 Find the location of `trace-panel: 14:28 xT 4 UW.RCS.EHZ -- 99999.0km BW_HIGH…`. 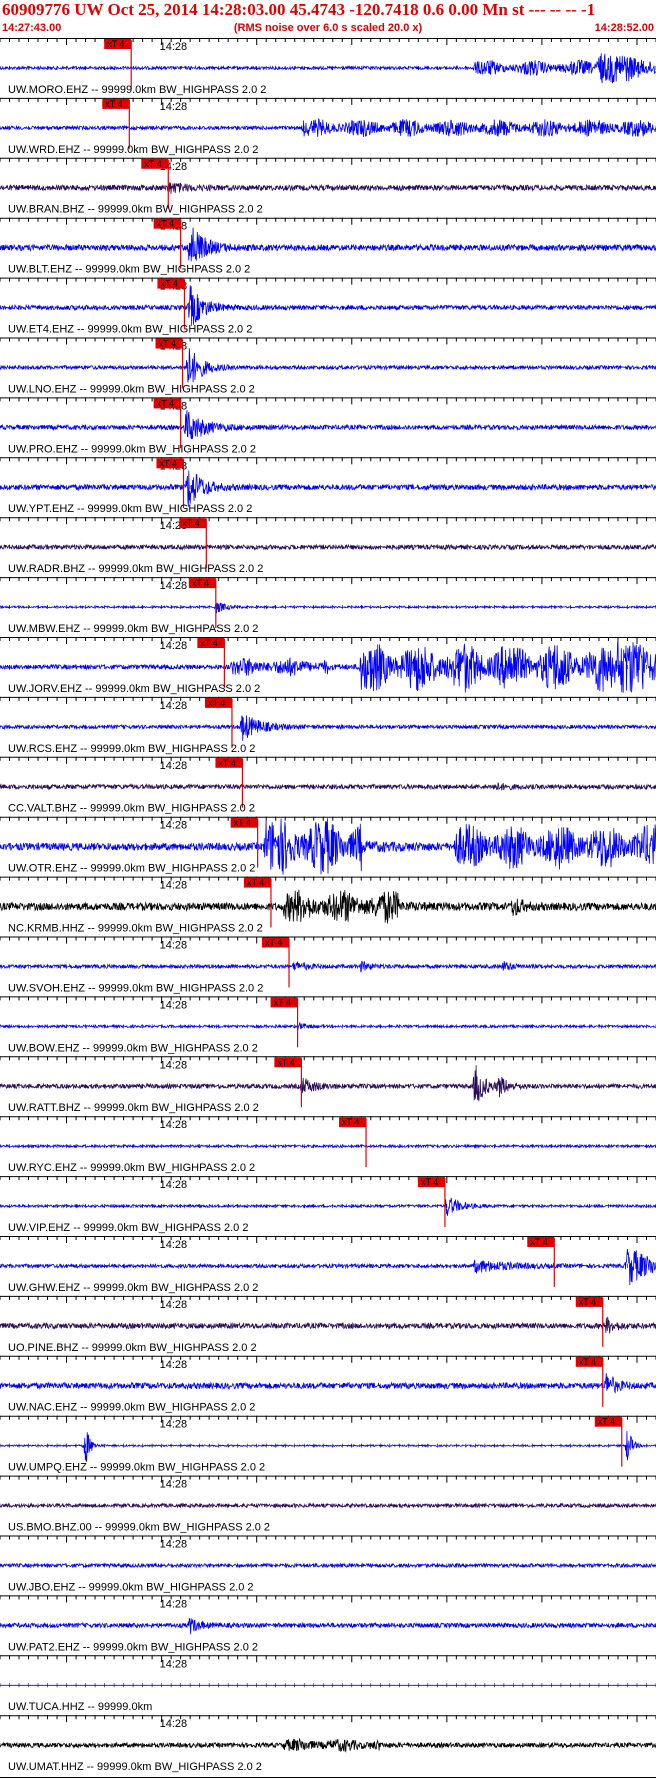

trace-panel: 14:28 xT 4 UW.RCS.EHZ -- 99999.0km BW_HIGH… is located at coordinates (328, 725).